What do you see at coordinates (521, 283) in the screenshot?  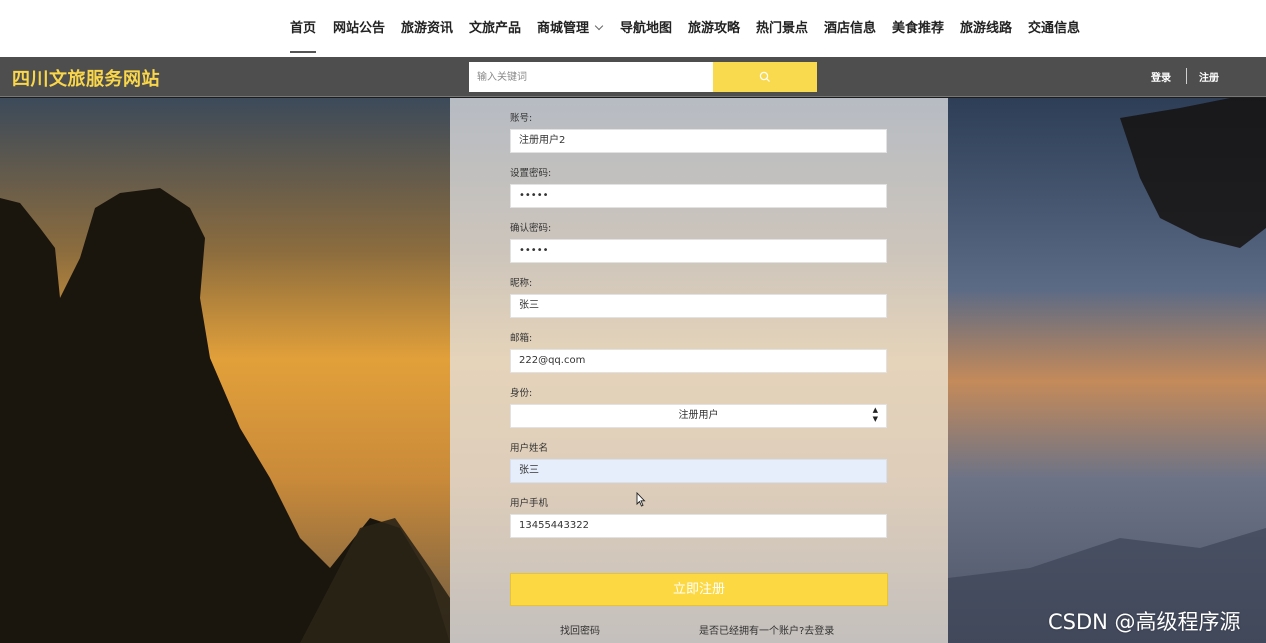 I see `nickname-label: 昵称:` at bounding box center [521, 283].